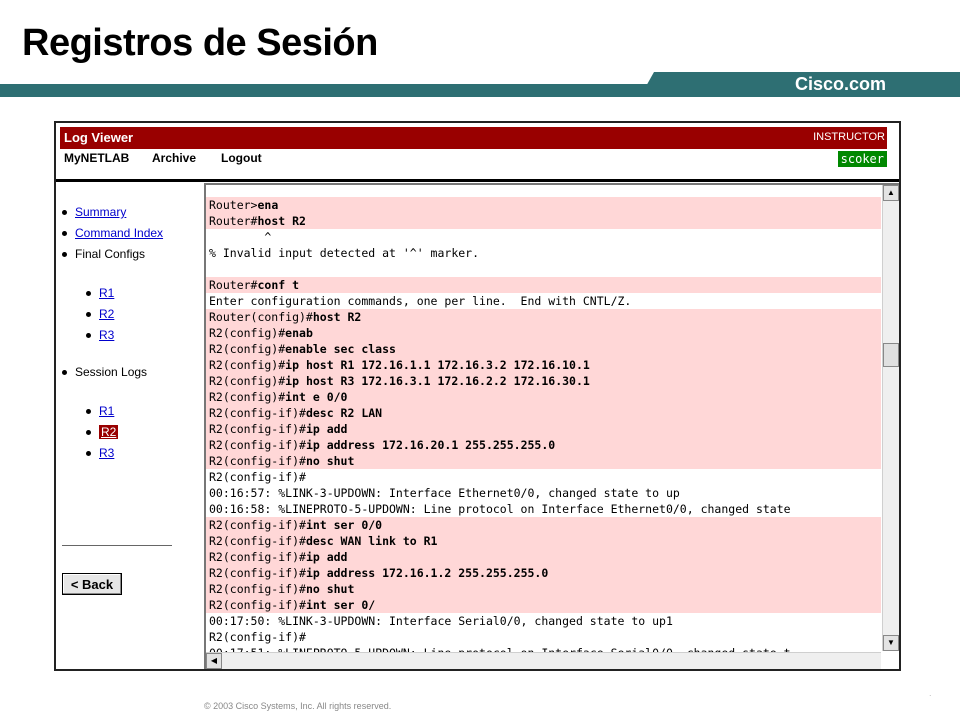  What do you see at coordinates (841, 84) in the screenshot?
I see `cisco-brand: Cisco.com` at bounding box center [841, 84].